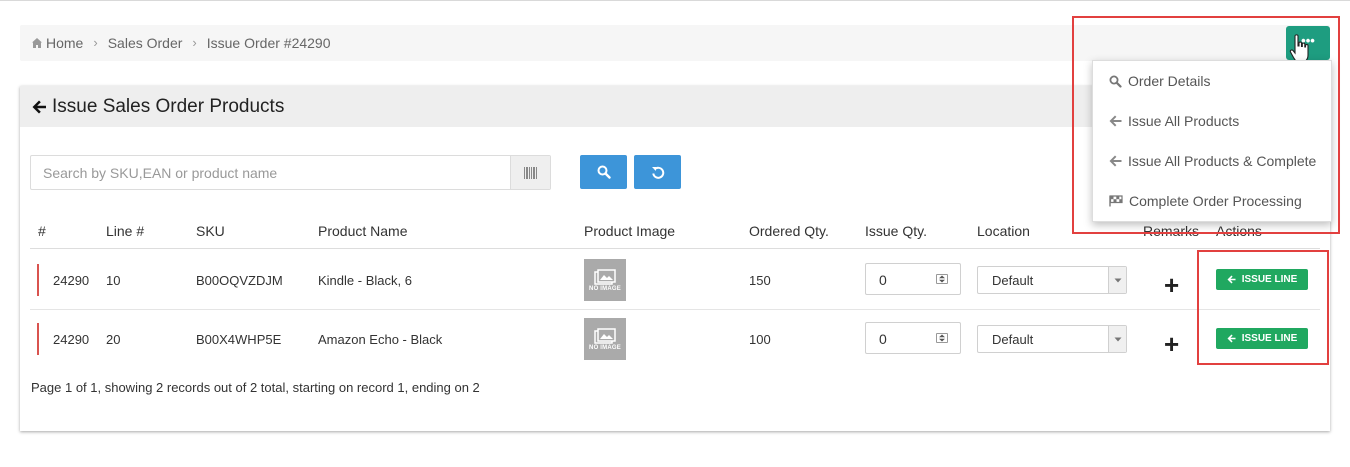  What do you see at coordinates (760, 280) in the screenshot?
I see `row-ordered-qty: 150` at bounding box center [760, 280].